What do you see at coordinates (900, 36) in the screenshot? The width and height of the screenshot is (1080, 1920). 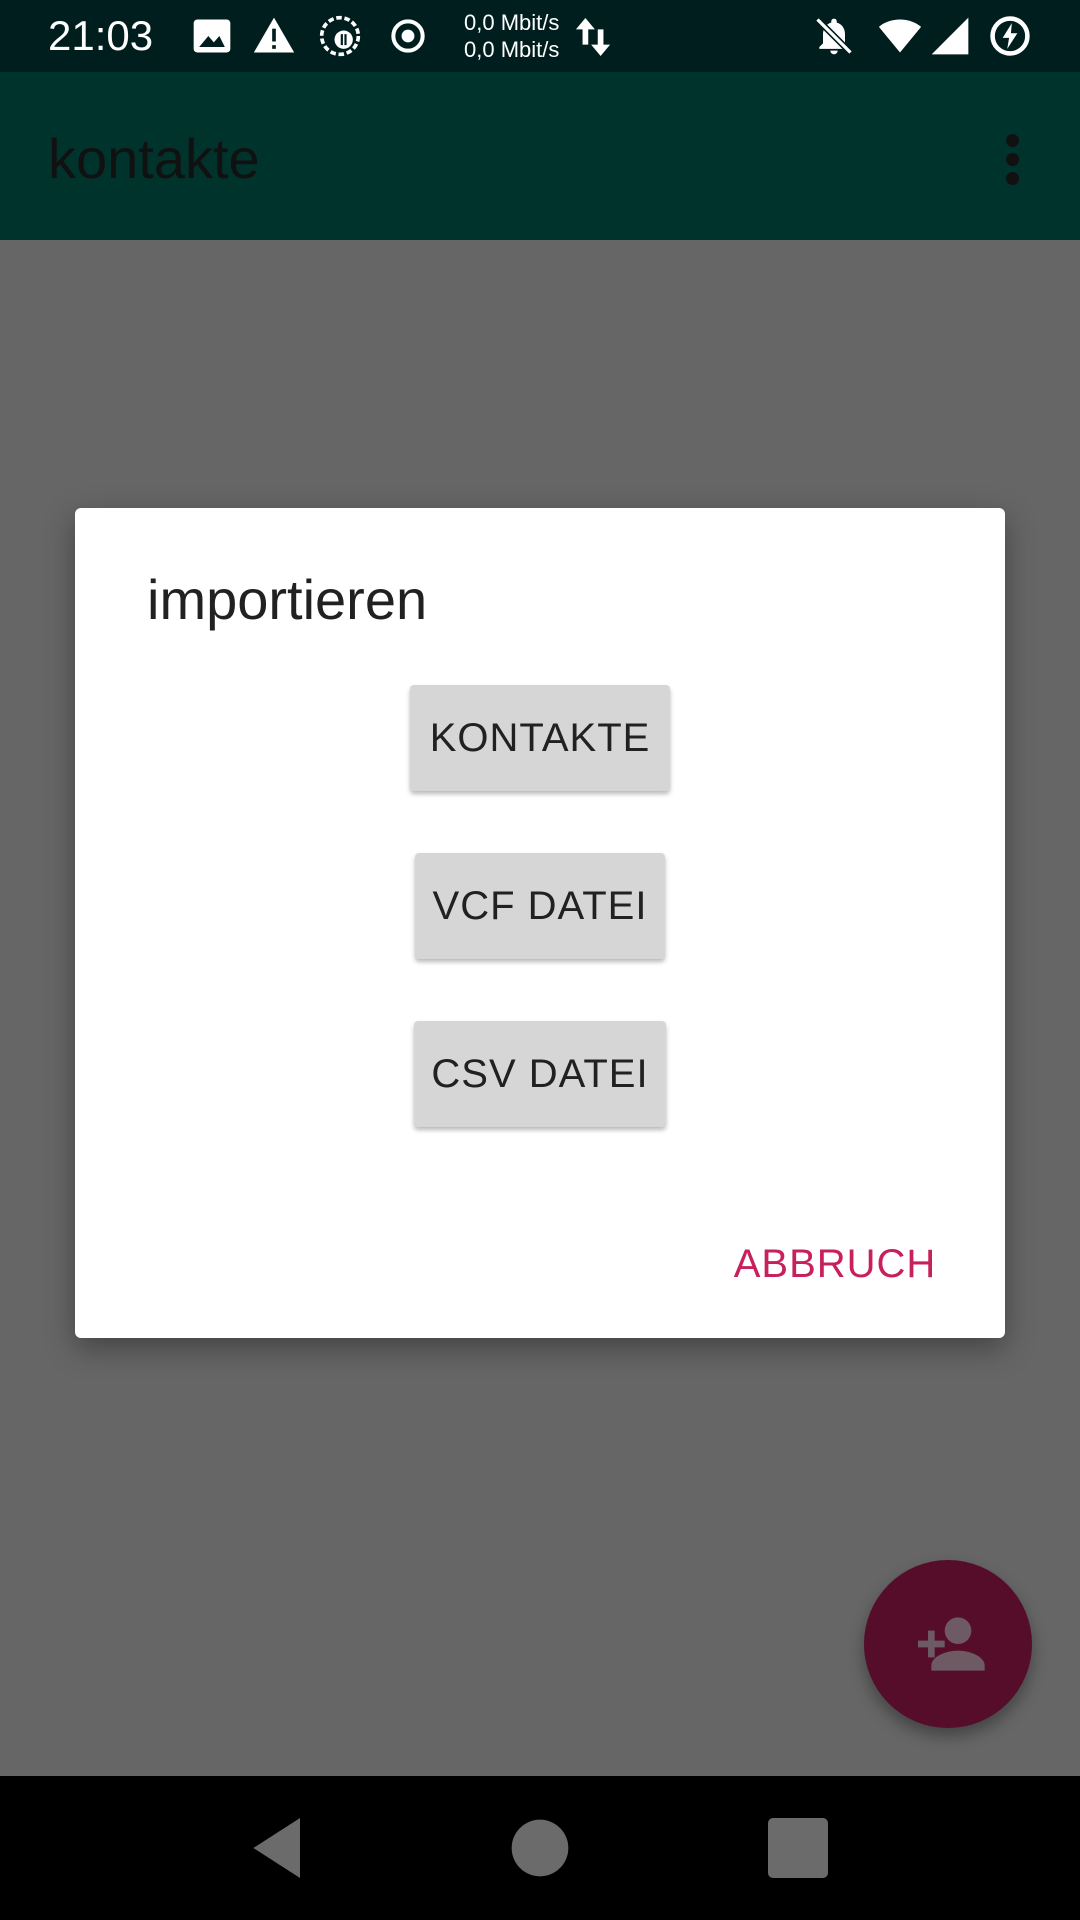 I see `wifi-icon` at bounding box center [900, 36].